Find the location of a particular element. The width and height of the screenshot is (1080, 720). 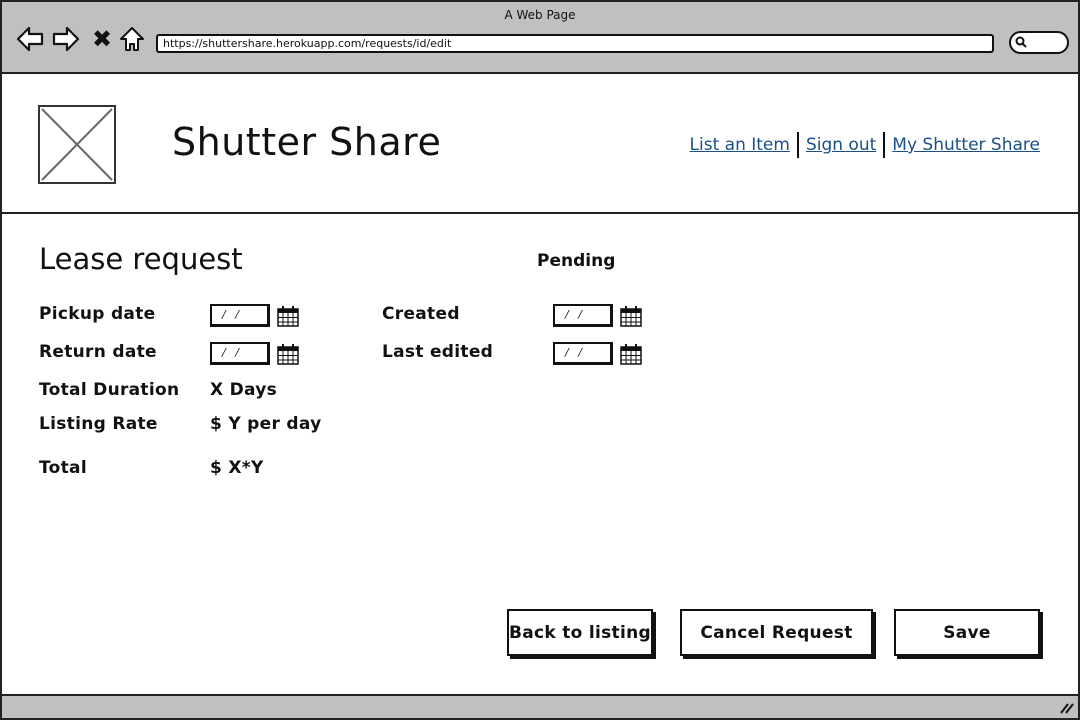

resize-grip-icon is located at coordinates (1066, 707).